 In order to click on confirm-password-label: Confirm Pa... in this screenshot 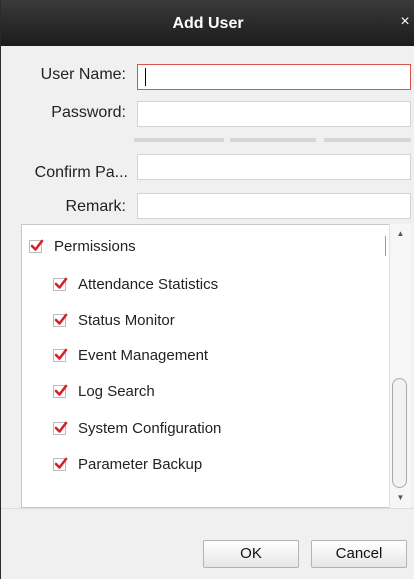, I will do `click(81, 172)`.